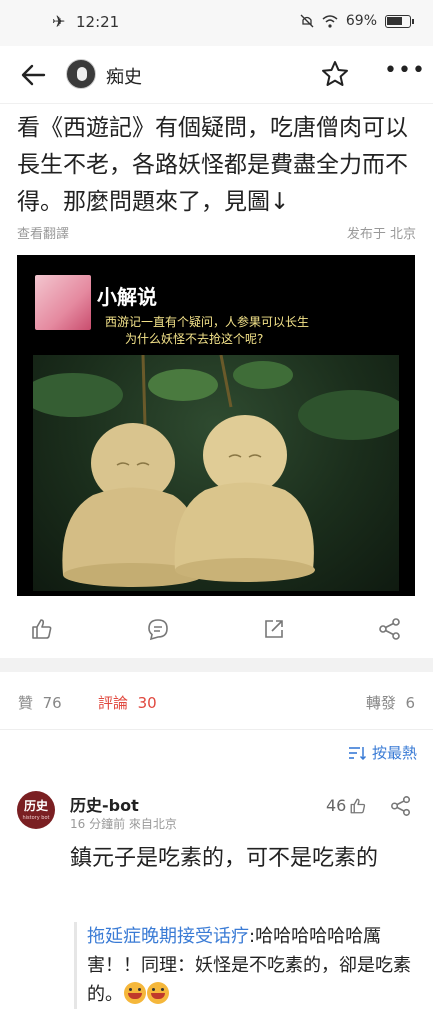  I want to click on star-icon, so click(335, 74).